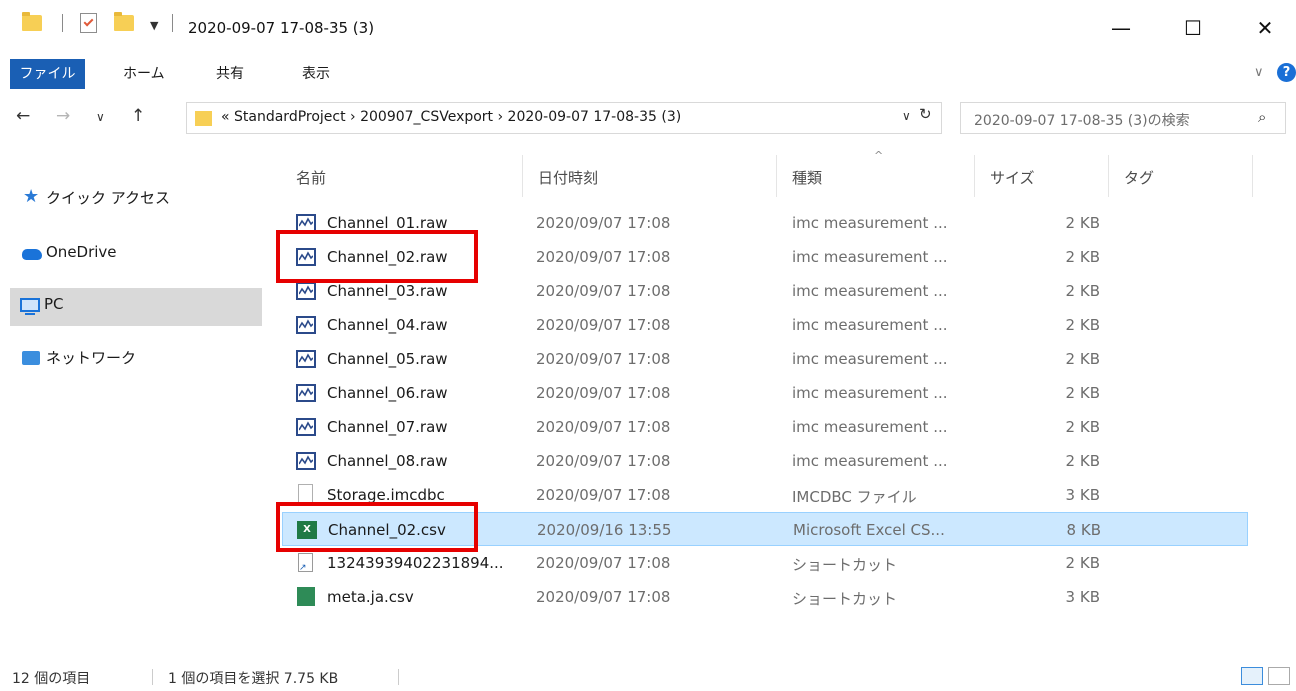 The width and height of the screenshot is (1296, 691). Describe the element at coordinates (1139, 177) in the screenshot. I see `column-header-tag: タグ` at that location.